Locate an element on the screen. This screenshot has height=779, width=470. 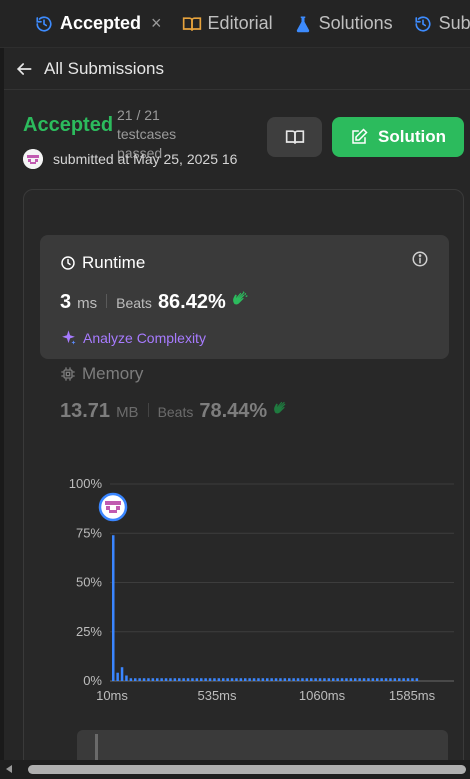
runtime-title: Runtime is located at coordinates (102, 263).